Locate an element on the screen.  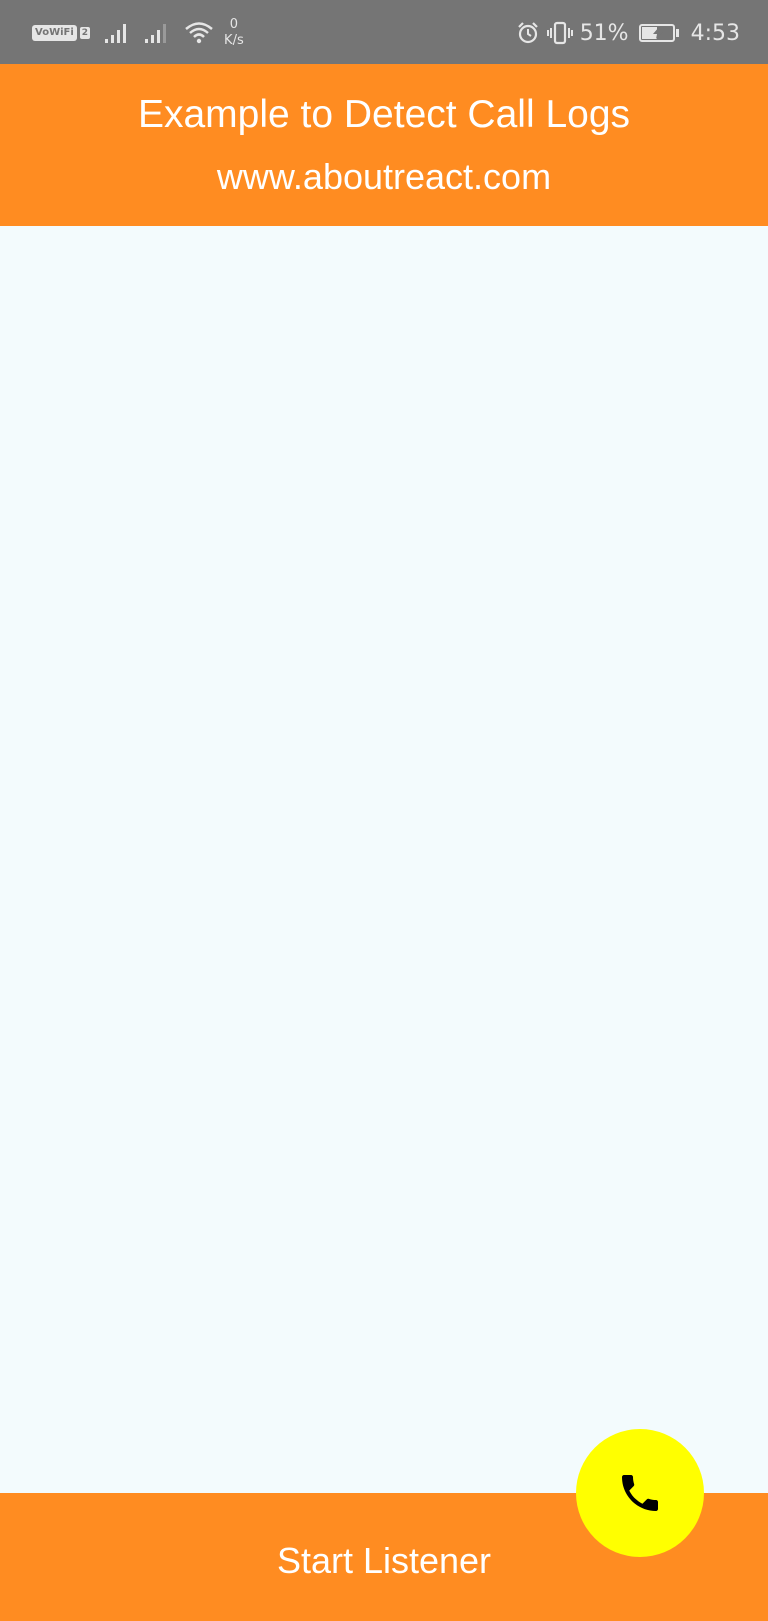
phone-icon is located at coordinates (640, 1493).